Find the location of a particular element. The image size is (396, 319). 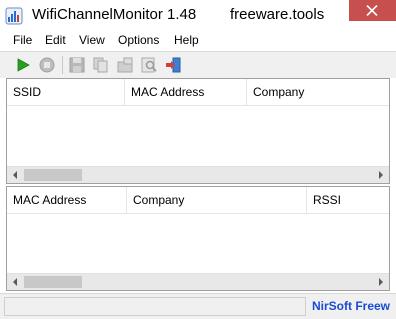

wifi-app-icon is located at coordinates (14, 16).